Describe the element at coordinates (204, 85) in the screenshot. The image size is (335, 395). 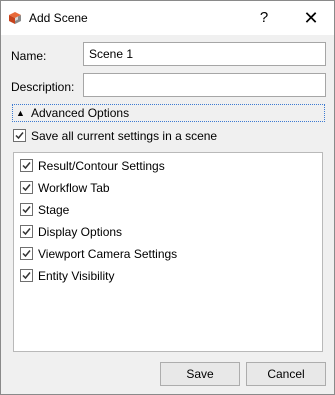
I see `description-field` at that location.